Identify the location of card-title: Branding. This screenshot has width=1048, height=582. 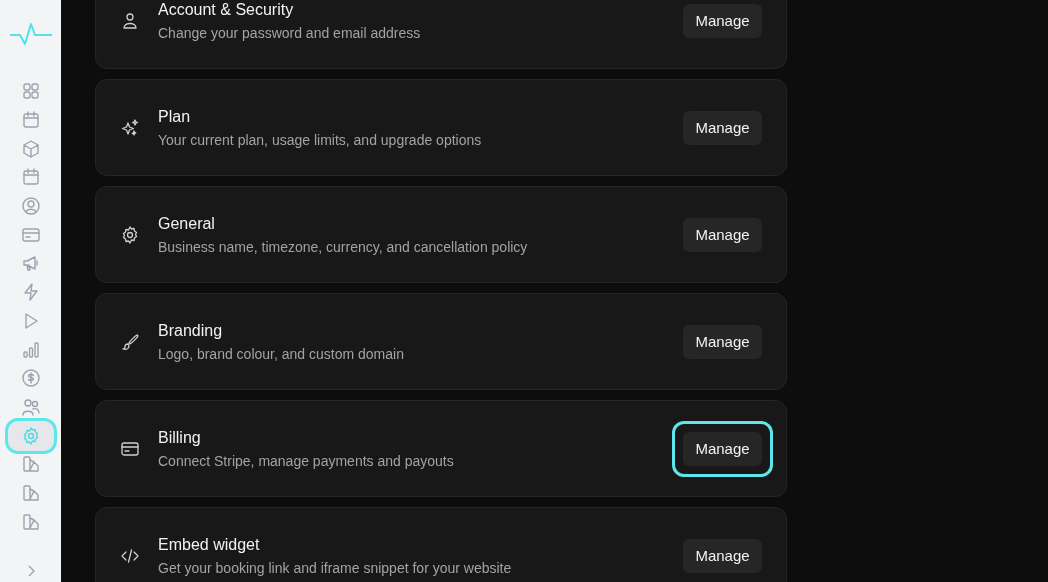
(191, 330).